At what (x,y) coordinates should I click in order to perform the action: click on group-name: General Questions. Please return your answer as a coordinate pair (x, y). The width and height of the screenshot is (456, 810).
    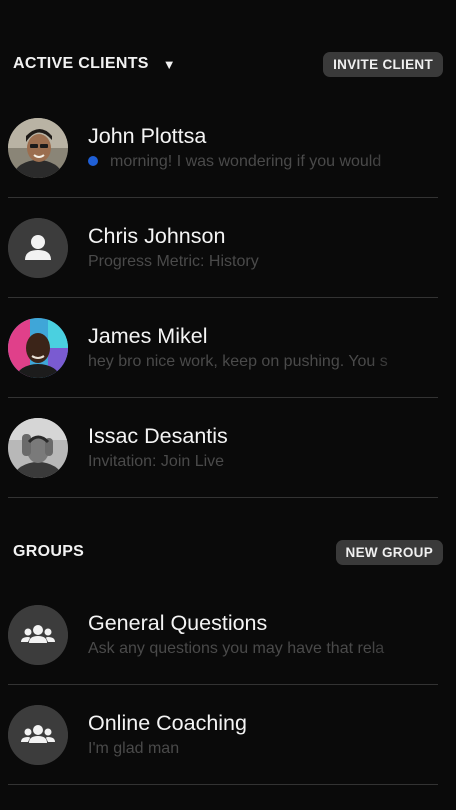
    Looking at the image, I should click on (178, 622).